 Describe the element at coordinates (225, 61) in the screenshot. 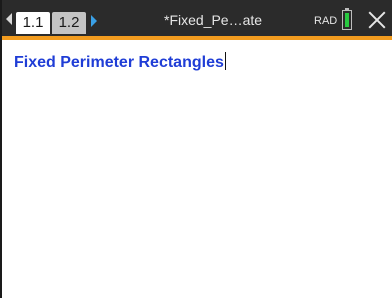

I see `text-cursor` at that location.